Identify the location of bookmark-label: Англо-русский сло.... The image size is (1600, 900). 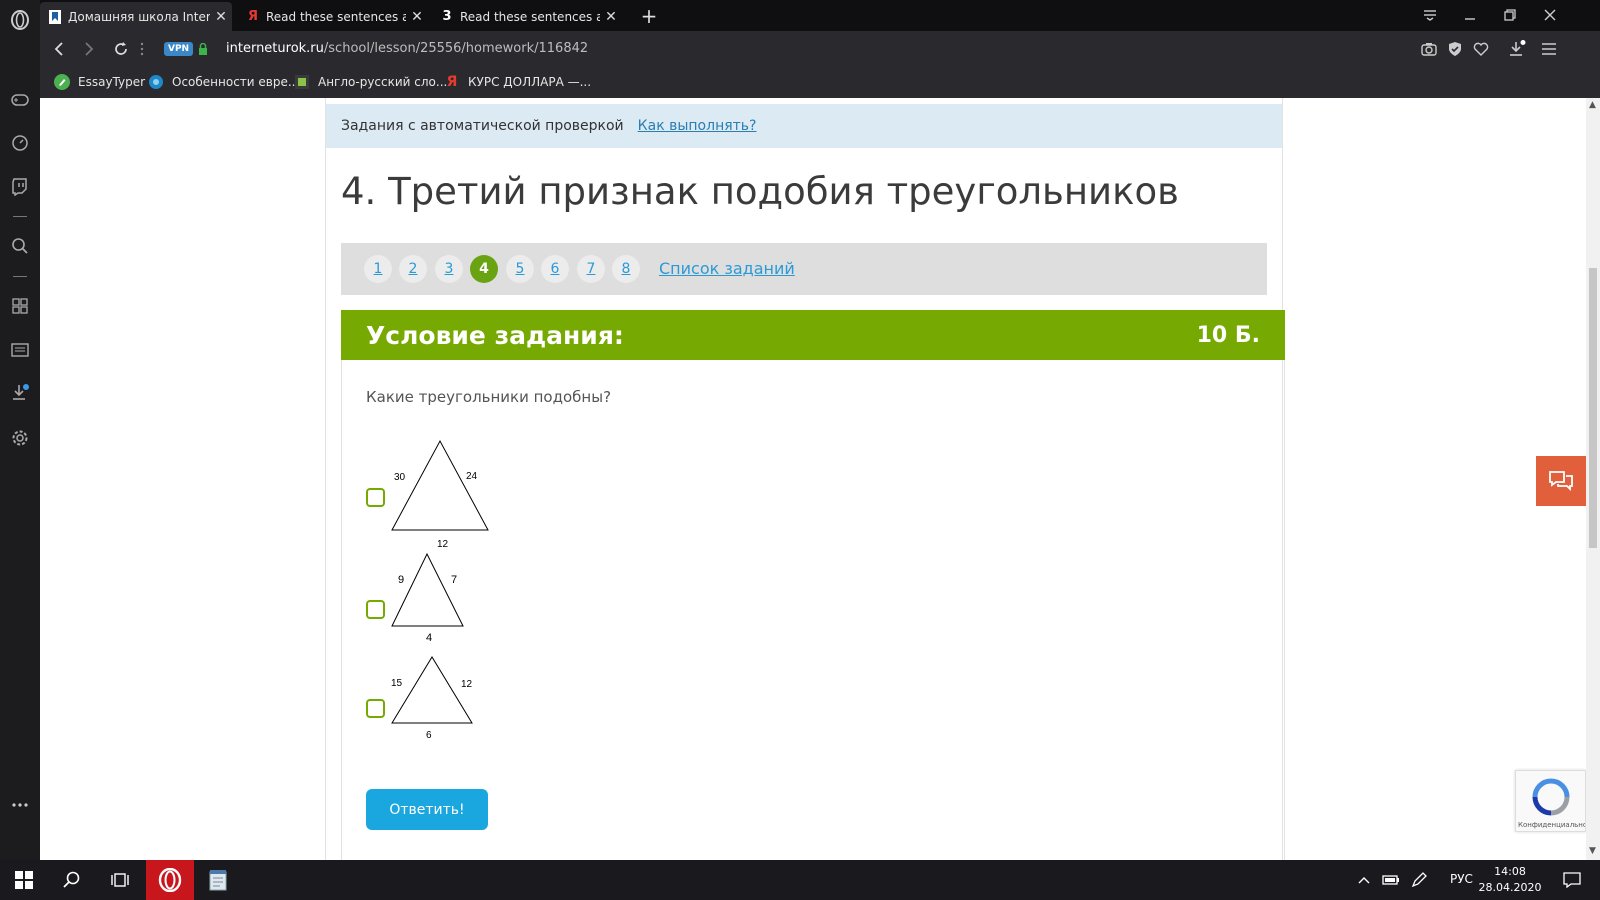
(383, 82).